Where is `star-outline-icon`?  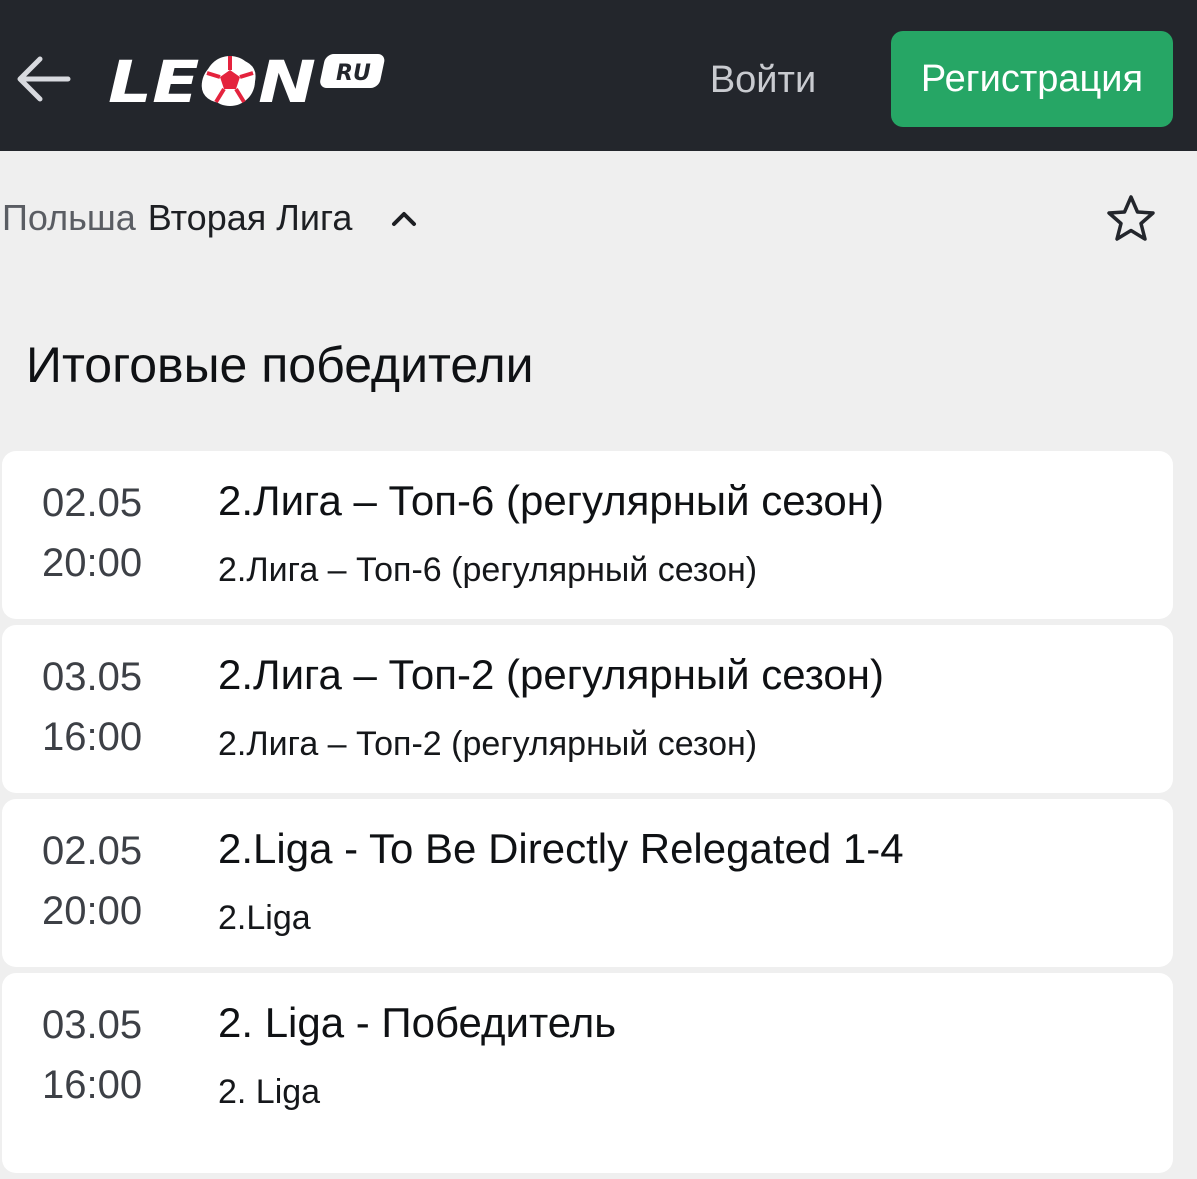 star-outline-icon is located at coordinates (1131, 218).